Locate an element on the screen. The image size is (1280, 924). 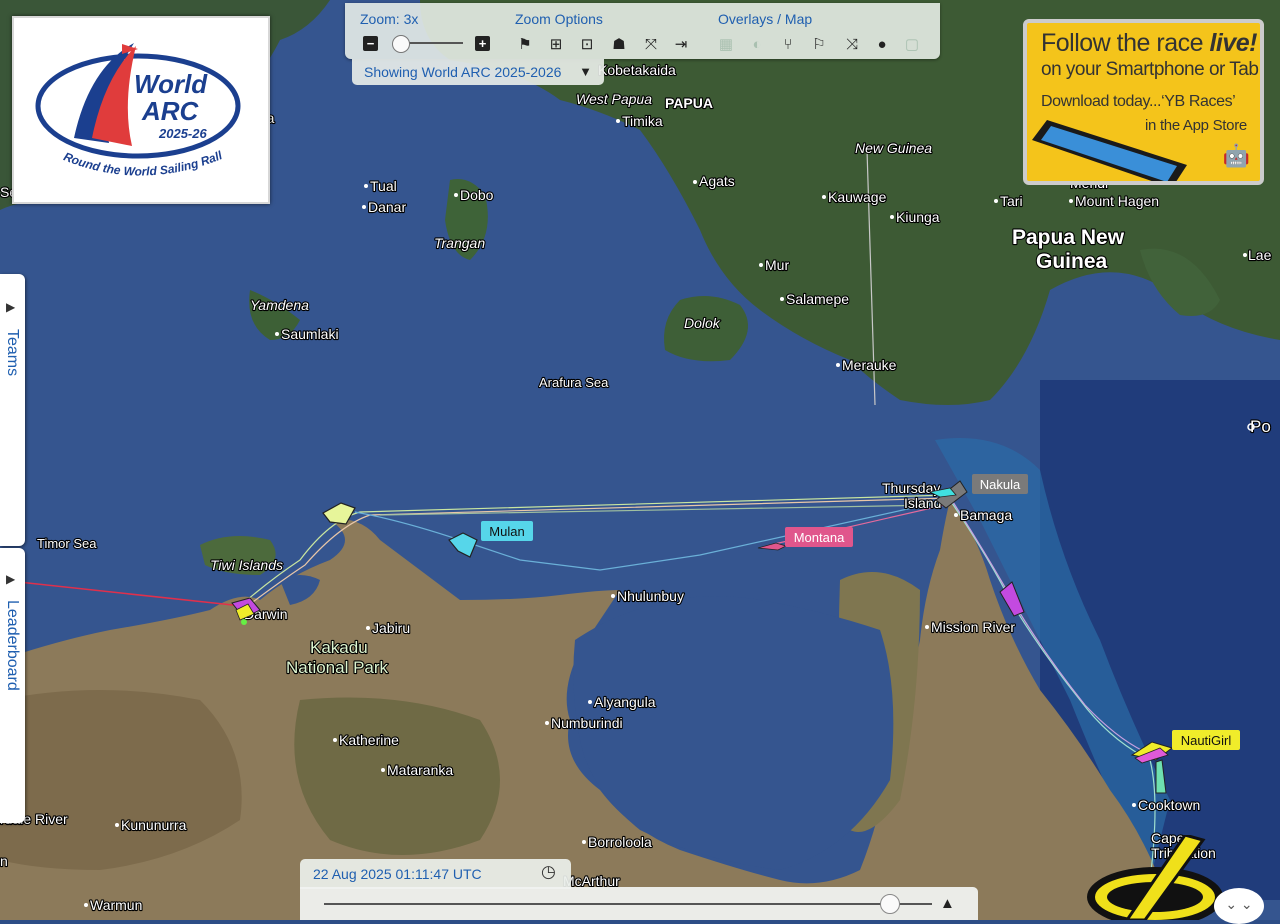
group-icon: ☗ is located at coordinates (619, 44).